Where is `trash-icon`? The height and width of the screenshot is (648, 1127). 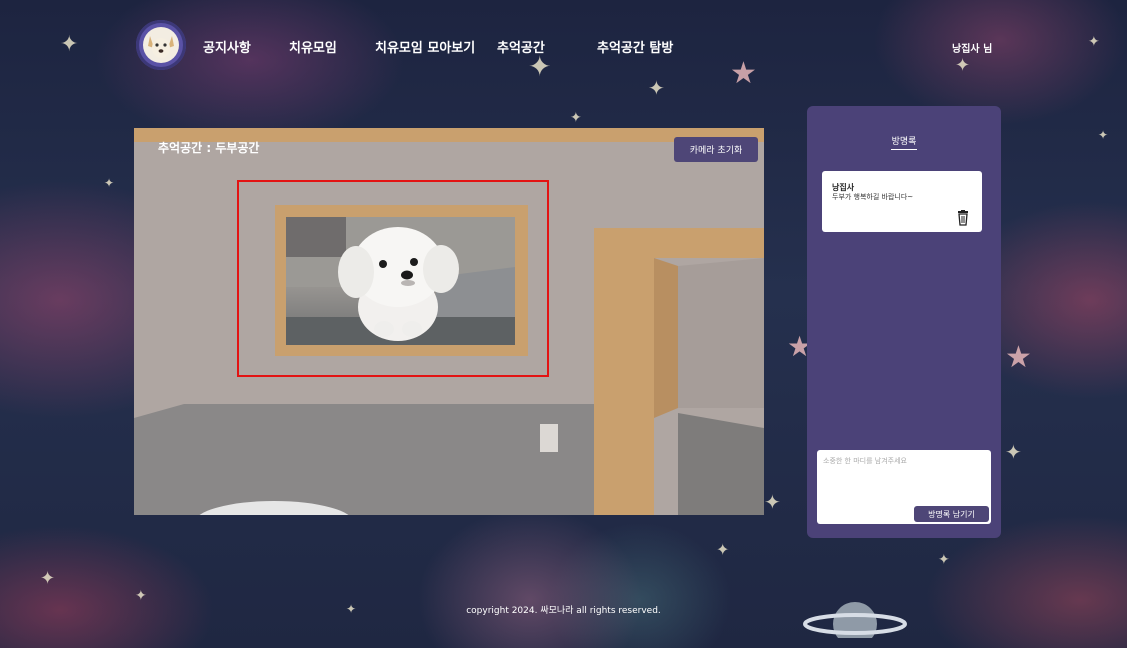 trash-icon is located at coordinates (963, 218).